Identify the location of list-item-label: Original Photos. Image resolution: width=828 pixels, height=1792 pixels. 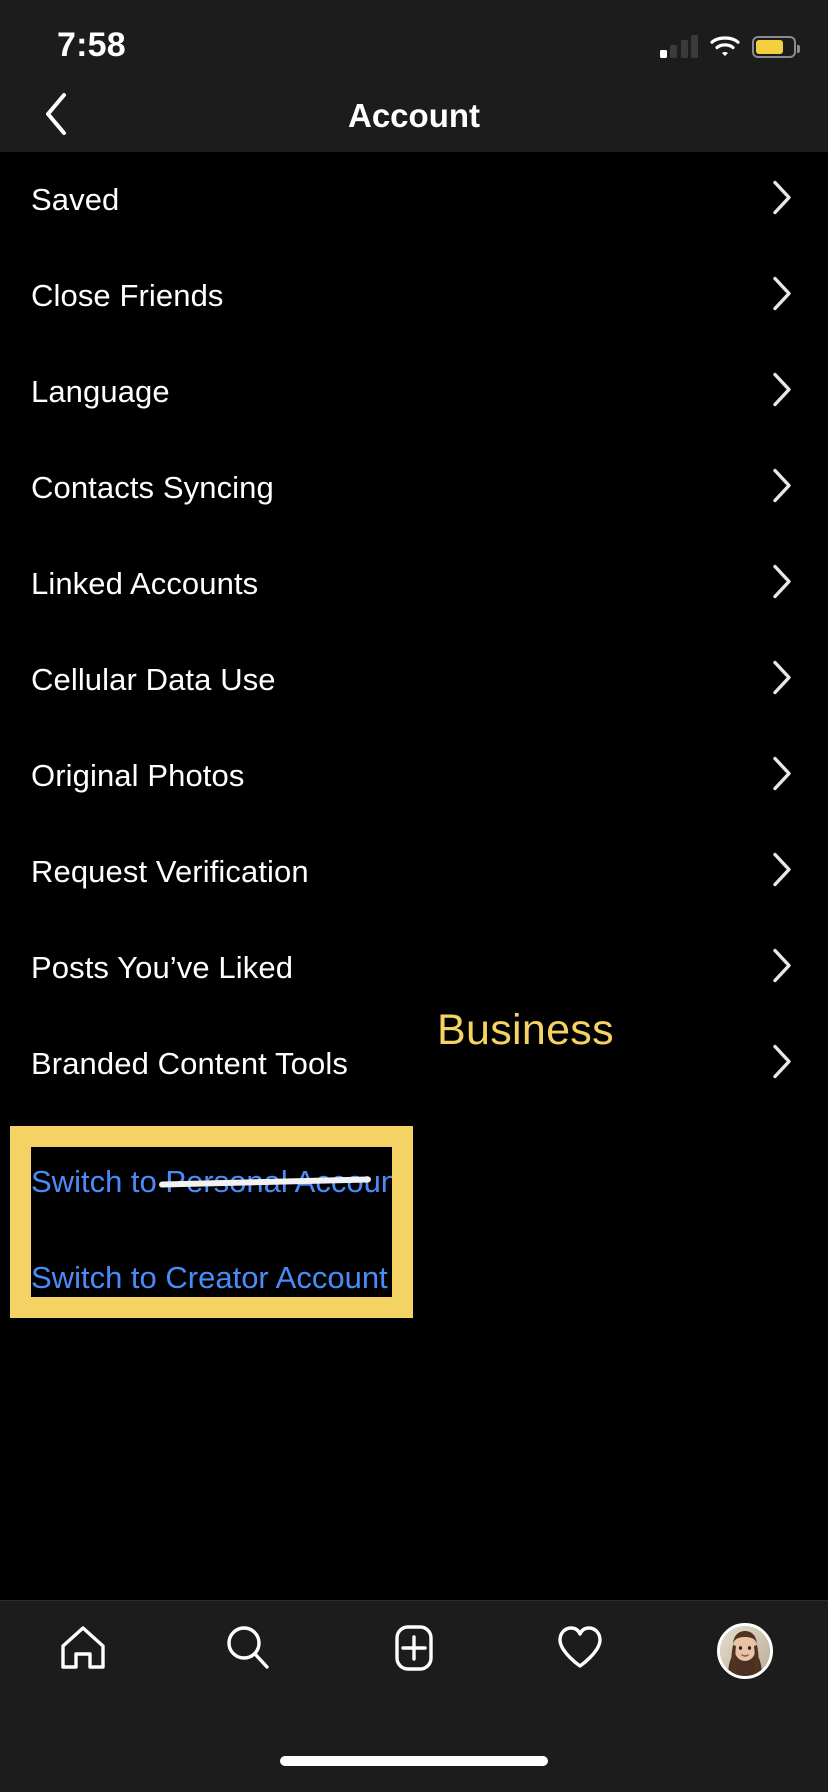
(138, 775).